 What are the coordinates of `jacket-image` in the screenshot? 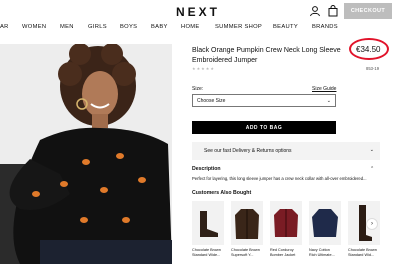 It's located at (247, 224).